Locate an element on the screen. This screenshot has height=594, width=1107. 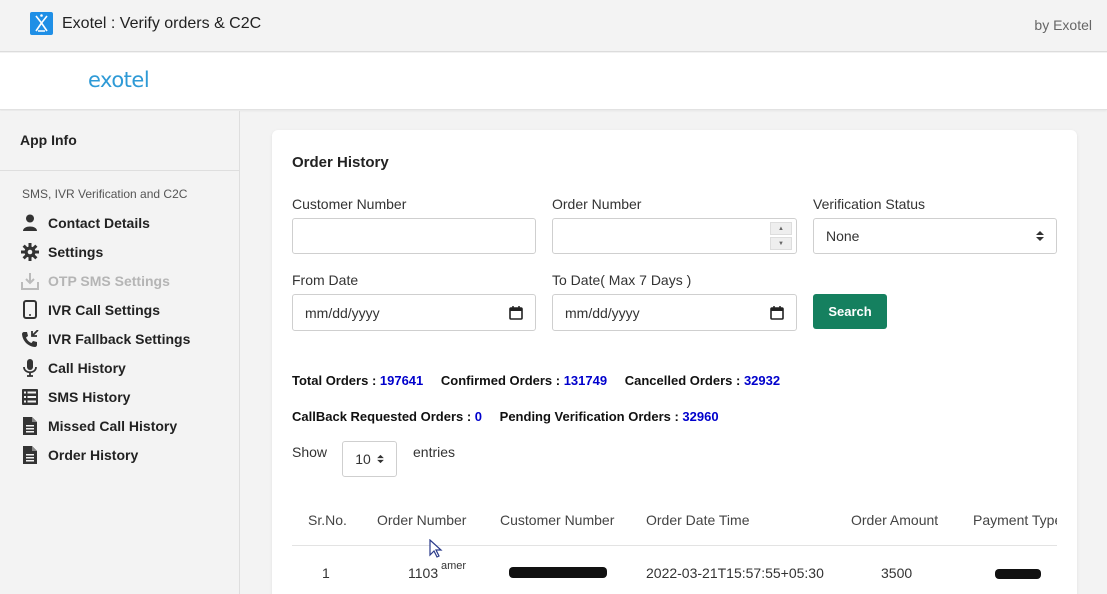
spin-down-icon: ▼ is located at coordinates (781, 243).